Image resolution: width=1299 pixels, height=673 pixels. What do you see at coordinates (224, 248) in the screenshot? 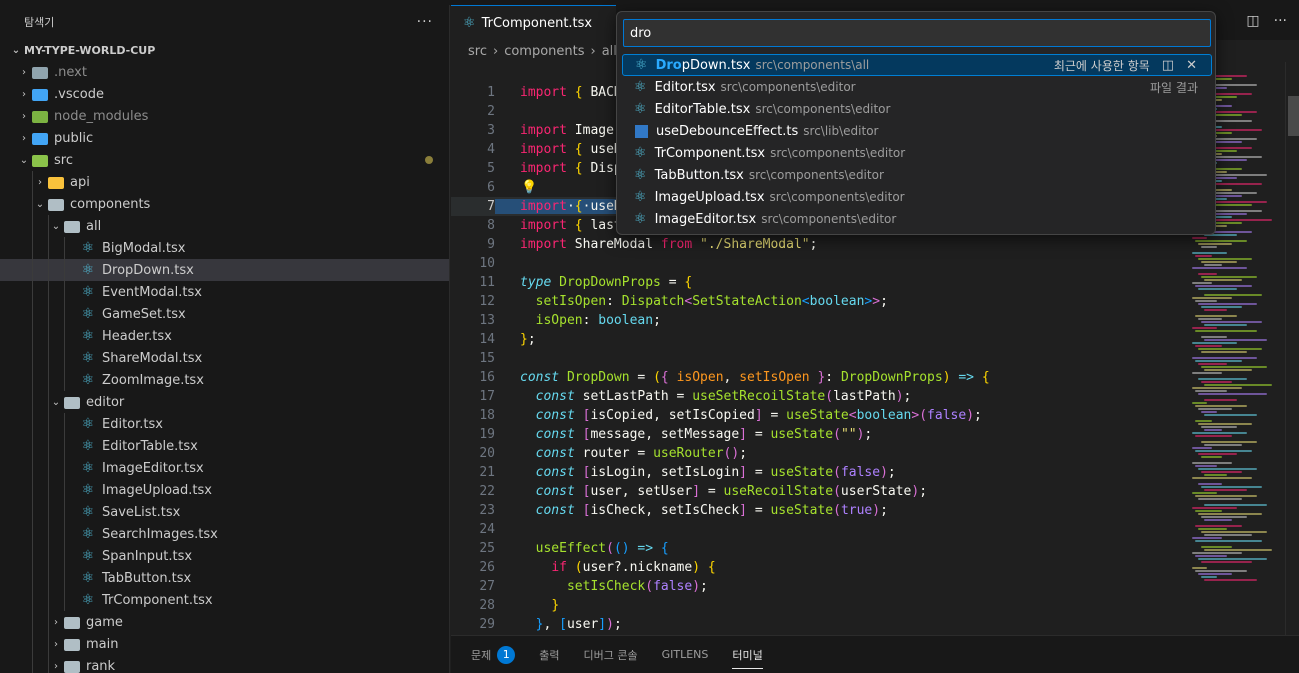
I see `file-item: ⚛ BigModal.tsx` at bounding box center [224, 248].